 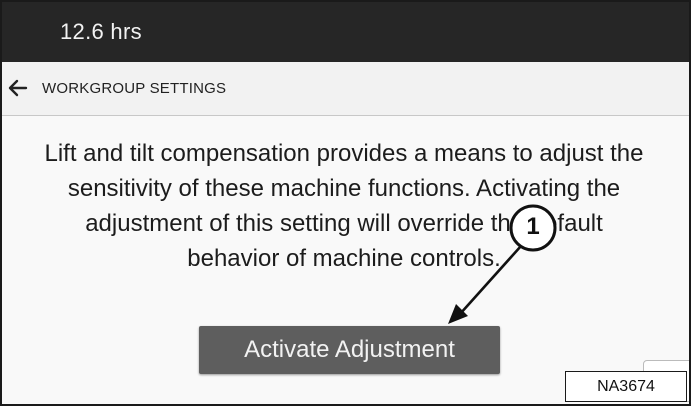 What do you see at coordinates (345, 89) in the screenshot?
I see `nav-bar: WORKGROUP SETTINGS` at bounding box center [345, 89].